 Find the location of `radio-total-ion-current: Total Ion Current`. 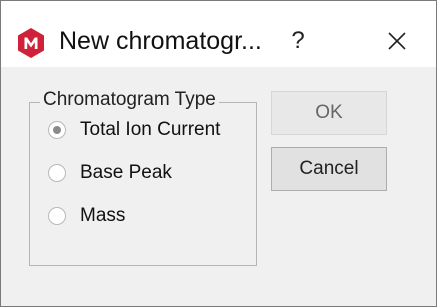

radio-total-ion-current: Total Ion Current is located at coordinates (134, 130).